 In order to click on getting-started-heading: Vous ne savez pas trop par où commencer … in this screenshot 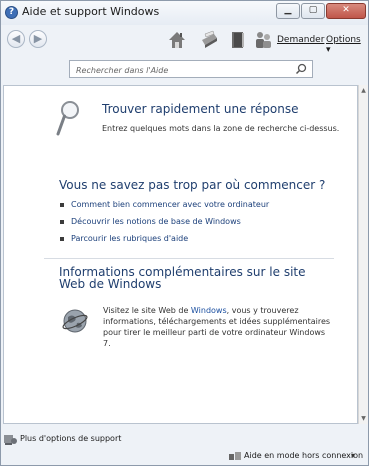, I will do `click(192, 185)`.